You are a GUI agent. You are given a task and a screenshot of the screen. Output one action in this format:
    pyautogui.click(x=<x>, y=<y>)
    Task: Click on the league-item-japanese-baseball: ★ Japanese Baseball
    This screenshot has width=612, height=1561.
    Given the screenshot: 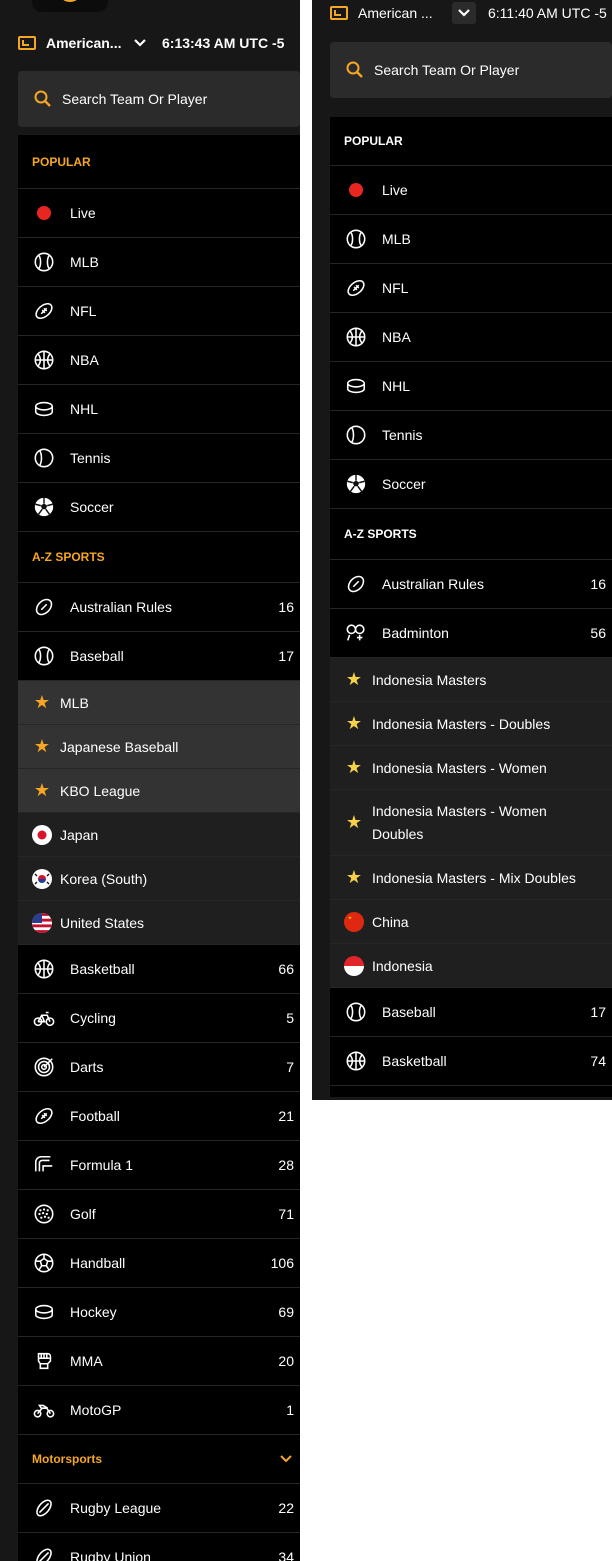 What is the action you would take?
    pyautogui.click(x=159, y=747)
    